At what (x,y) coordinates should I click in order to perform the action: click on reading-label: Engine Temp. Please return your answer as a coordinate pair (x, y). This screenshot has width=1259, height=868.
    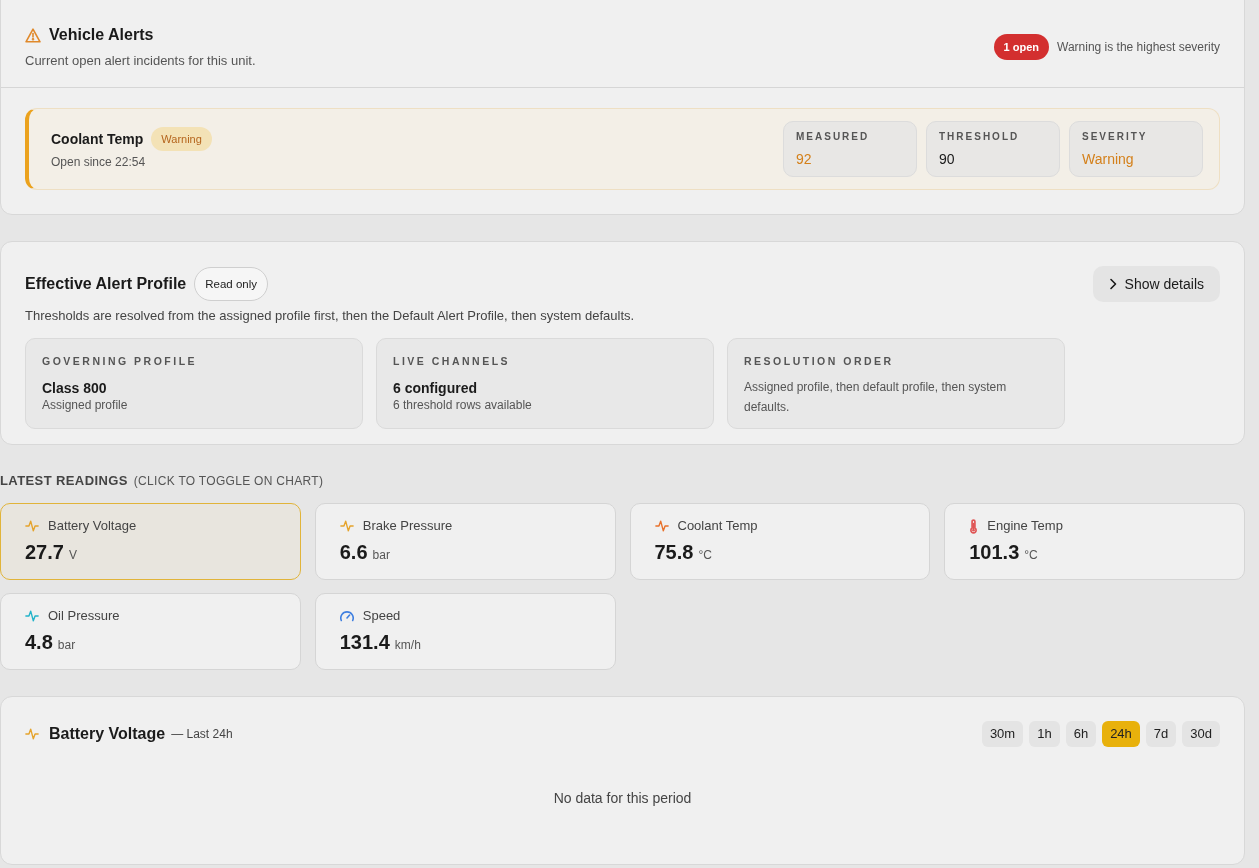
    Looking at the image, I should click on (1025, 526).